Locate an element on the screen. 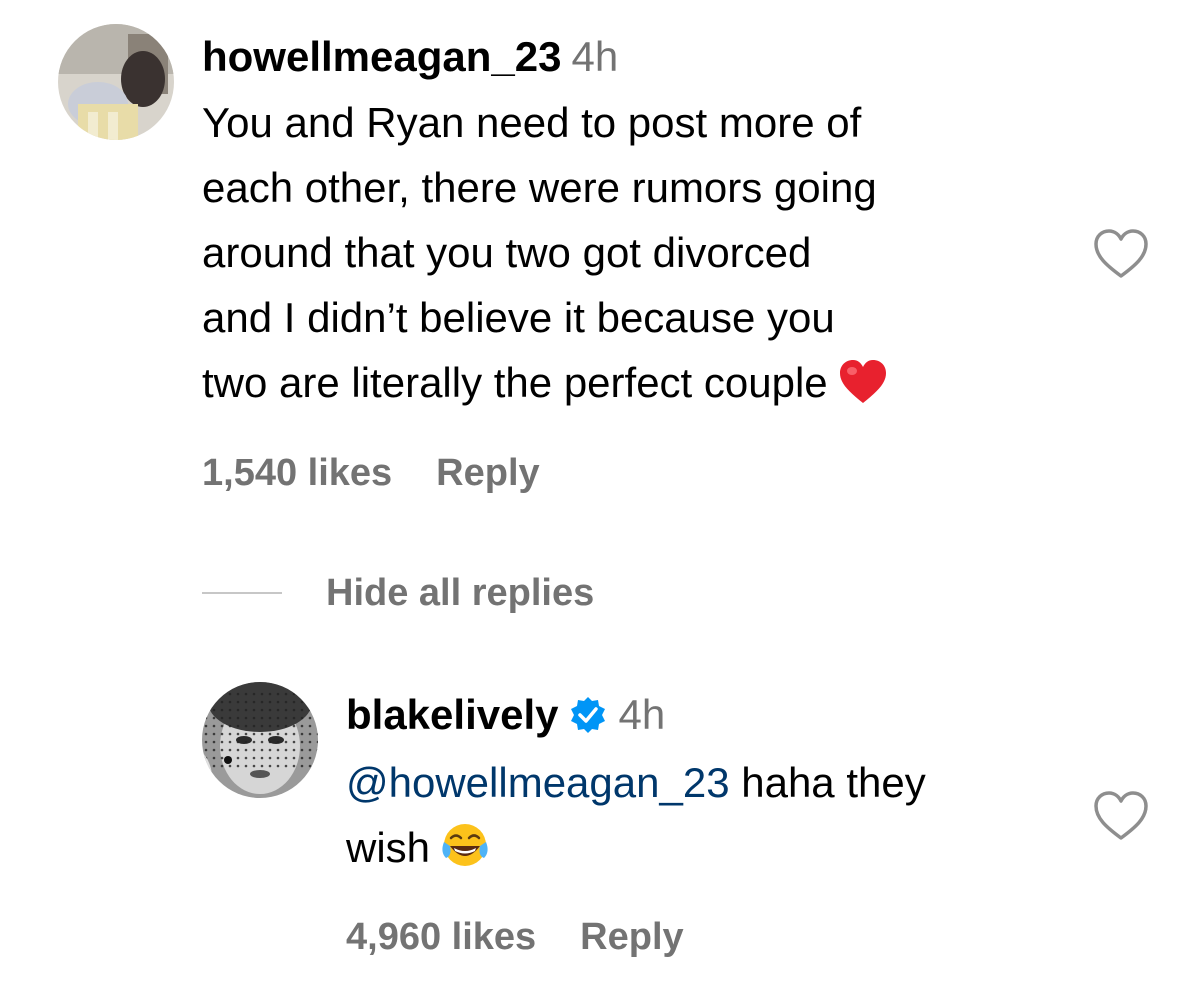 Image resolution: width=1200 pixels, height=998 pixels. like-reply-heart-icon is located at coordinates (1121, 816).